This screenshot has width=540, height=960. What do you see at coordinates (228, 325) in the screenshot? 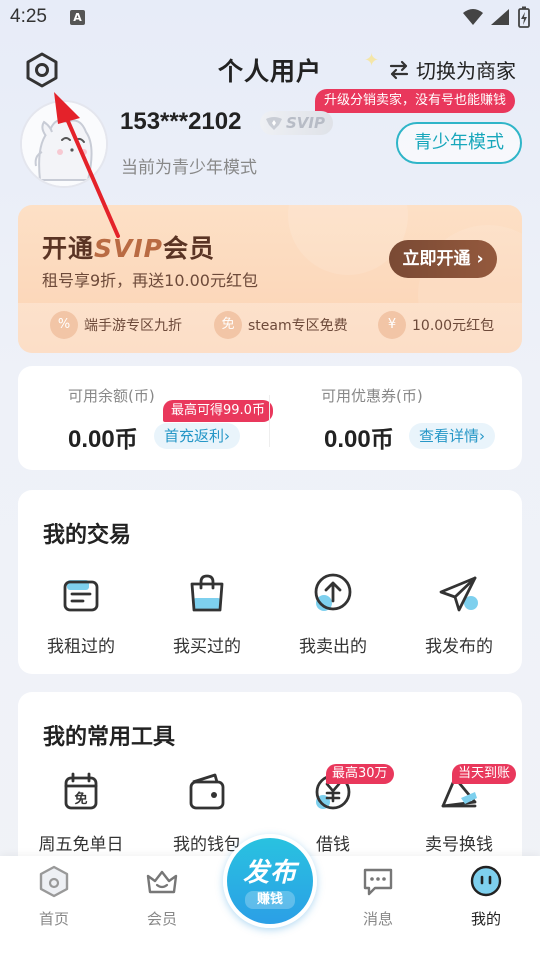
I see `free-icon: 免` at bounding box center [228, 325].